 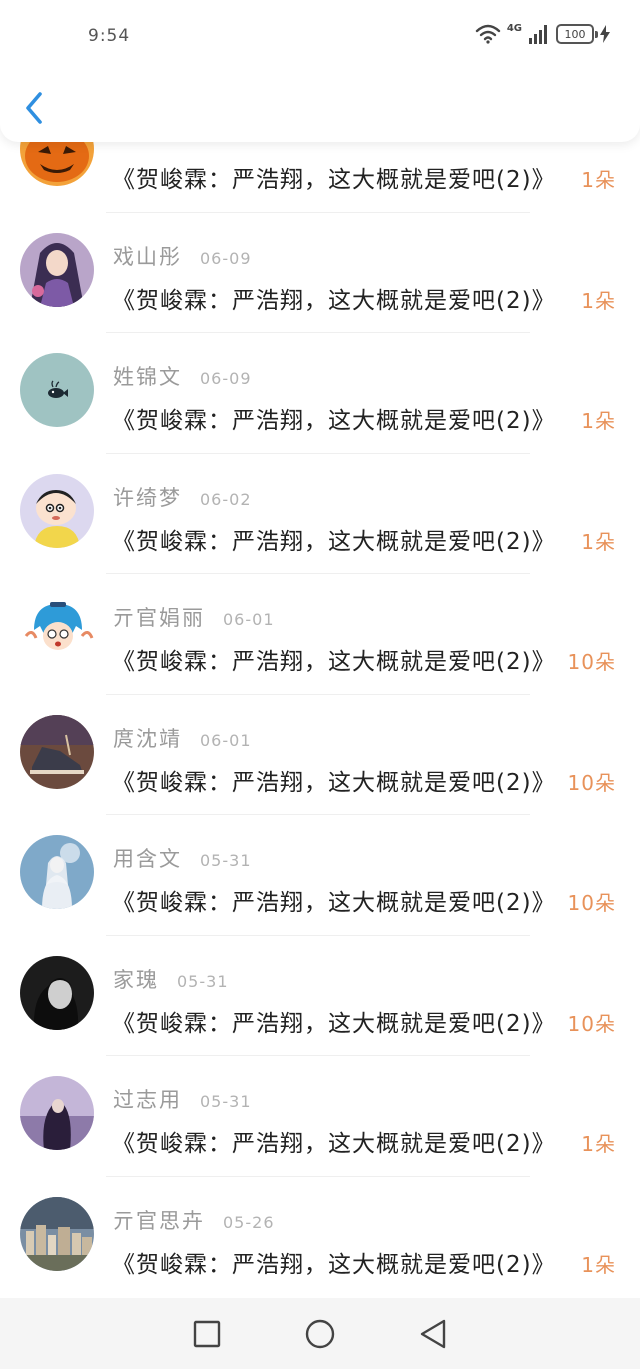 I want to click on gift-meta: 家瑰 05-31, so click(x=171, y=979).